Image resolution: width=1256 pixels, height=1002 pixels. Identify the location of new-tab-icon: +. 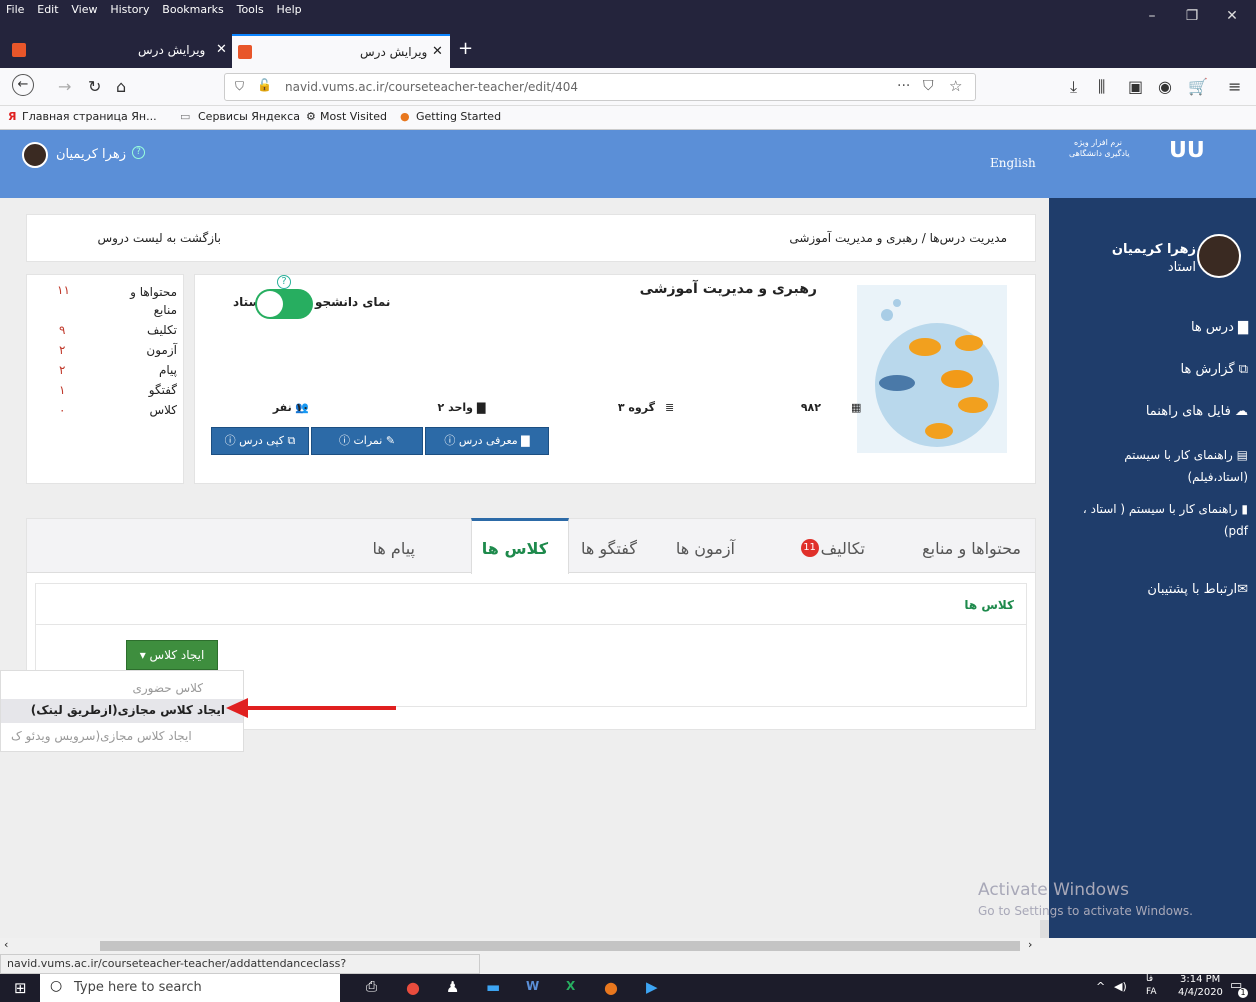
(465, 48).